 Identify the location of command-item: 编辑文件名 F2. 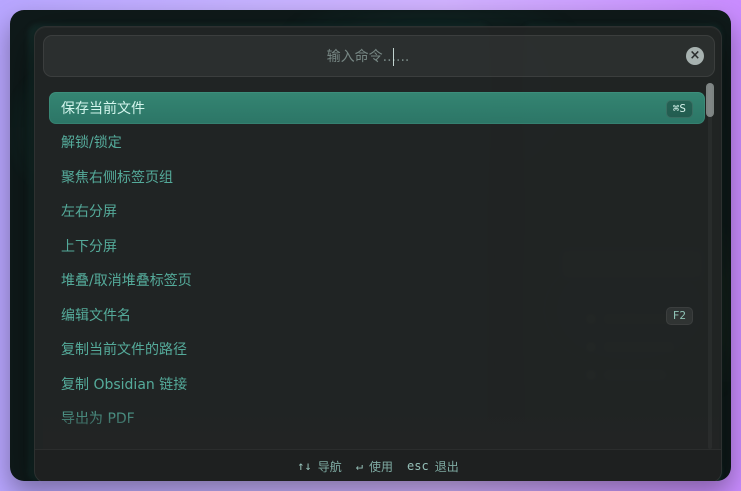
(377, 315).